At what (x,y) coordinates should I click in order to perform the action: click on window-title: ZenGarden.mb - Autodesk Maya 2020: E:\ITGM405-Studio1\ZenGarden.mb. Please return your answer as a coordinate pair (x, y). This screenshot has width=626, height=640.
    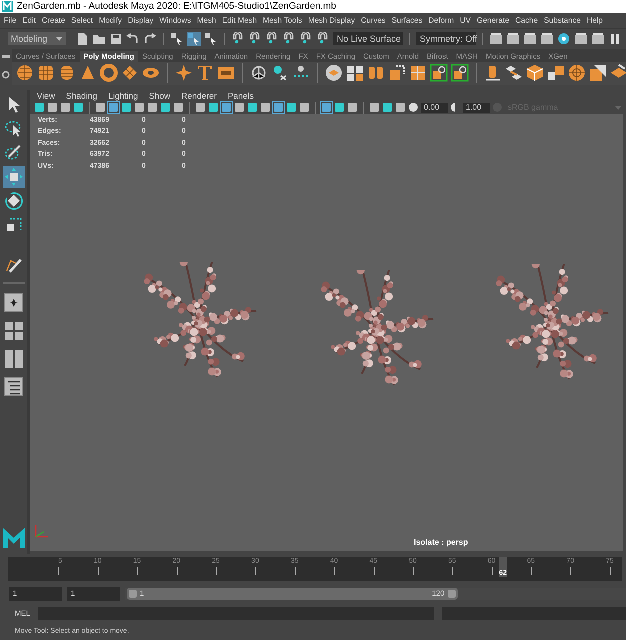
    Looking at the image, I should click on (176, 6).